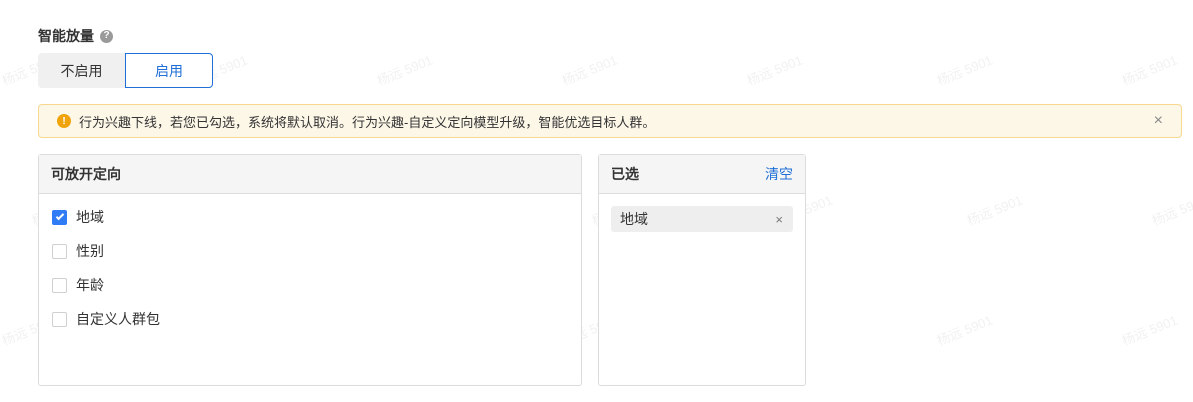 This screenshot has height=402, width=1193. What do you see at coordinates (86, 174) in the screenshot?
I see `available-panel-title: 可放开定向` at bounding box center [86, 174].